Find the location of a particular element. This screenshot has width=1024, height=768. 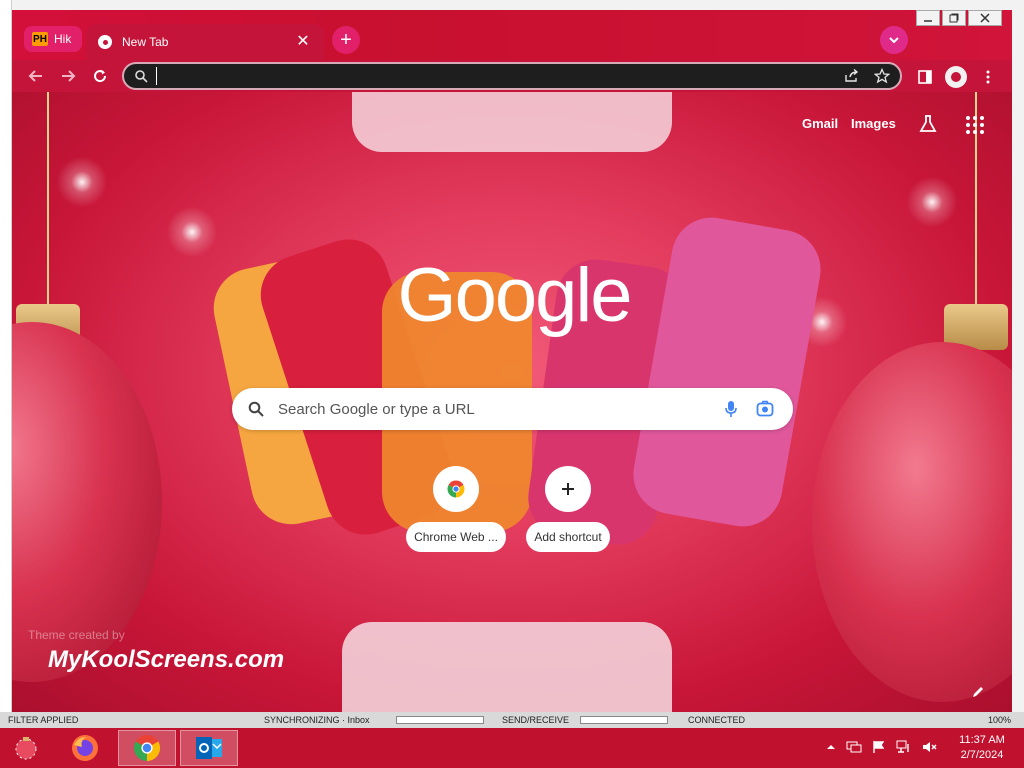

shortcut-label: Add shortcut is located at coordinates (568, 537).